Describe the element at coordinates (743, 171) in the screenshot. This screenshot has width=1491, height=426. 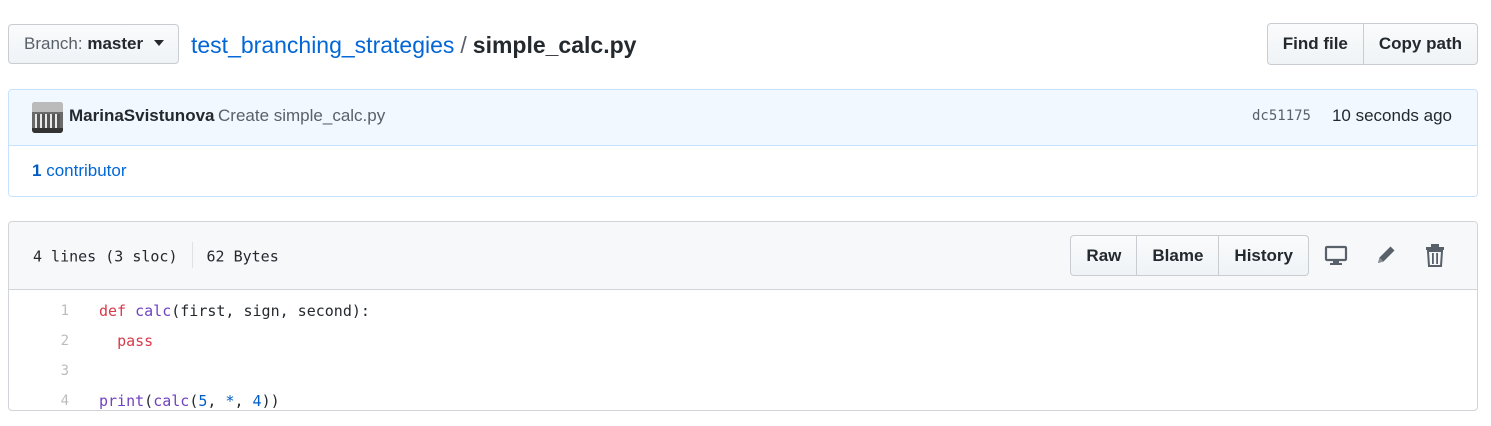
I see `contributors-row: 1 contributor` at that location.